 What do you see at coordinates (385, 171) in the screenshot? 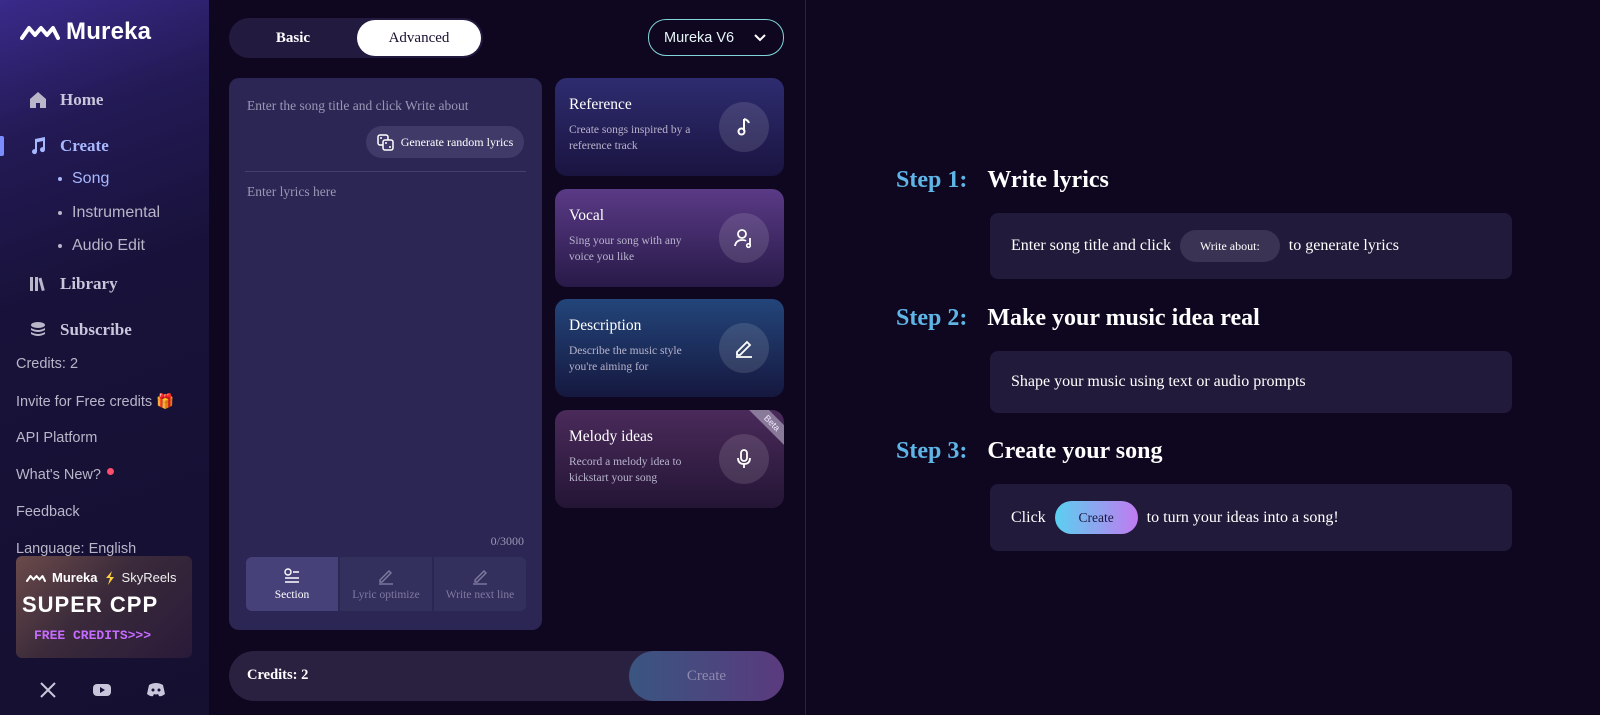
I see `divider` at bounding box center [385, 171].